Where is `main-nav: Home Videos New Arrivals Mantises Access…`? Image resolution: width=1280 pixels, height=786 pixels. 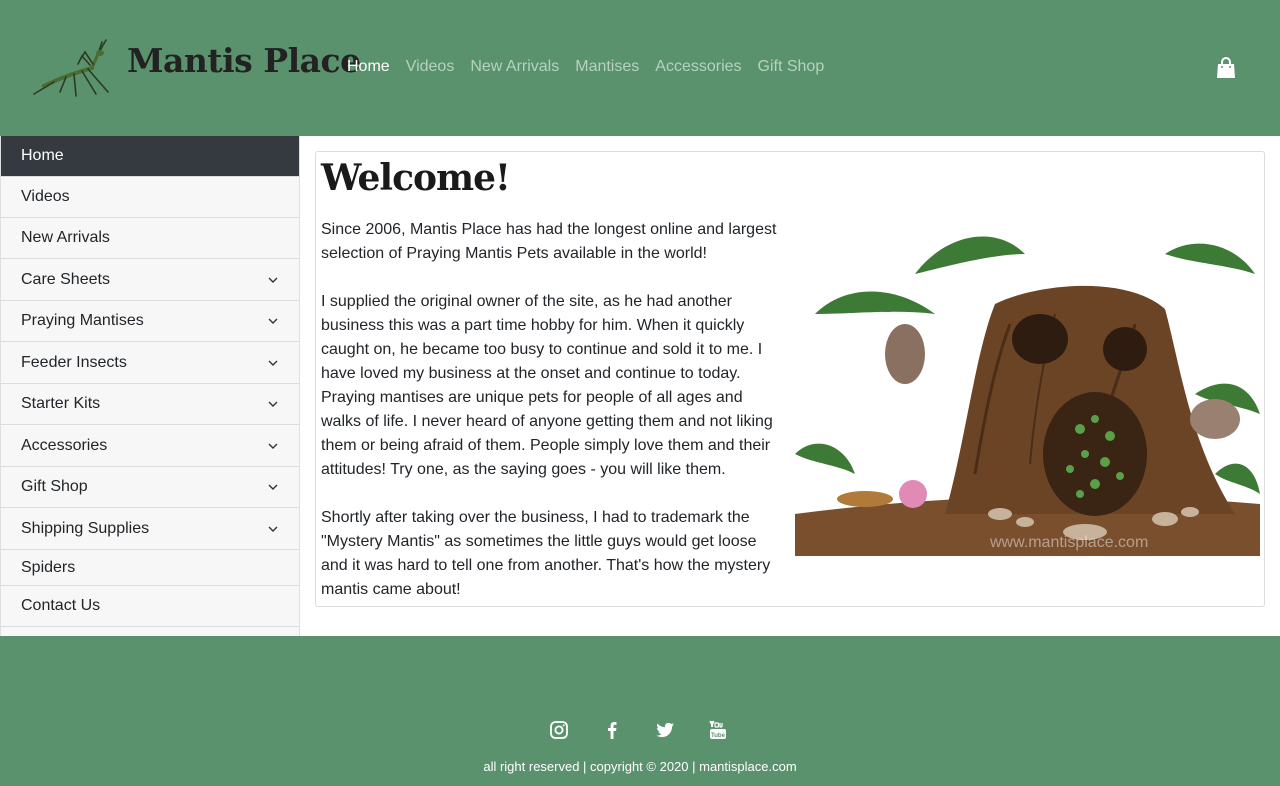
main-nav: Home Videos New Arrivals Mantises Access… is located at coordinates (585, 67).